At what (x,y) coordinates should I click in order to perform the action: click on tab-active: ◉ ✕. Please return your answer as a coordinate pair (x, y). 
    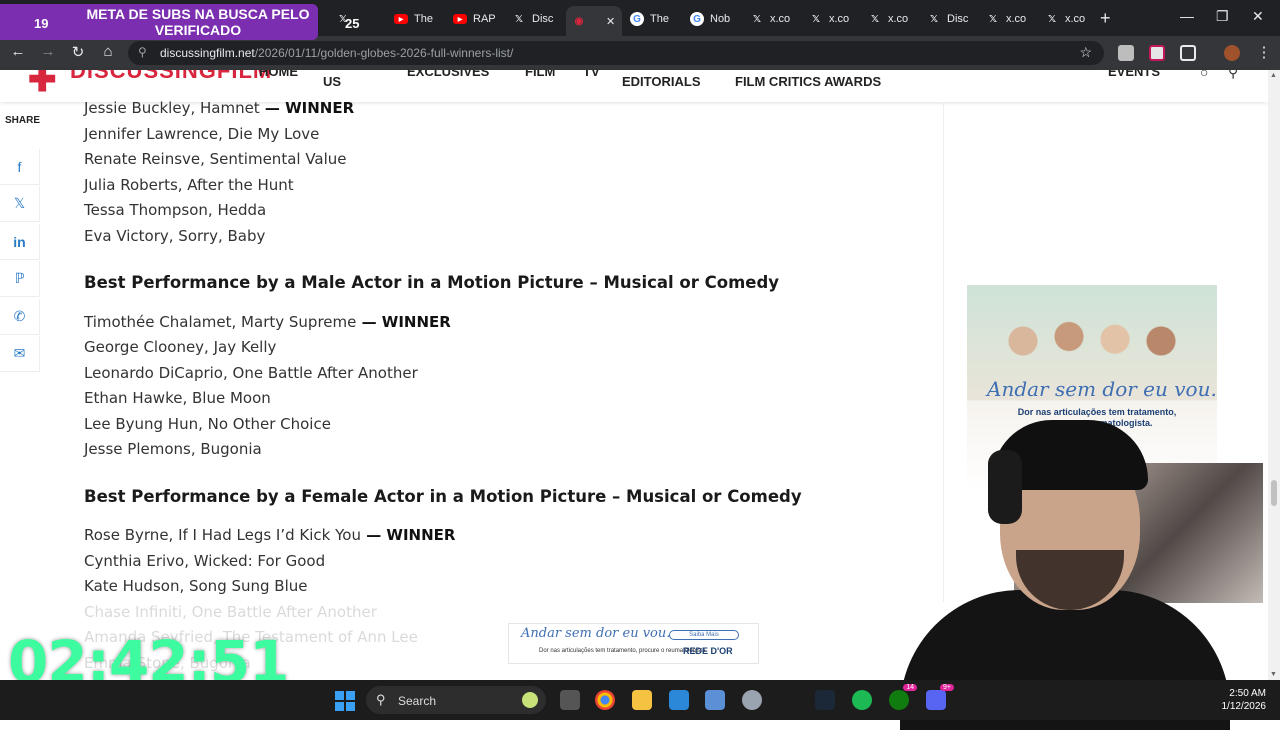
    Looking at the image, I should click on (594, 21).